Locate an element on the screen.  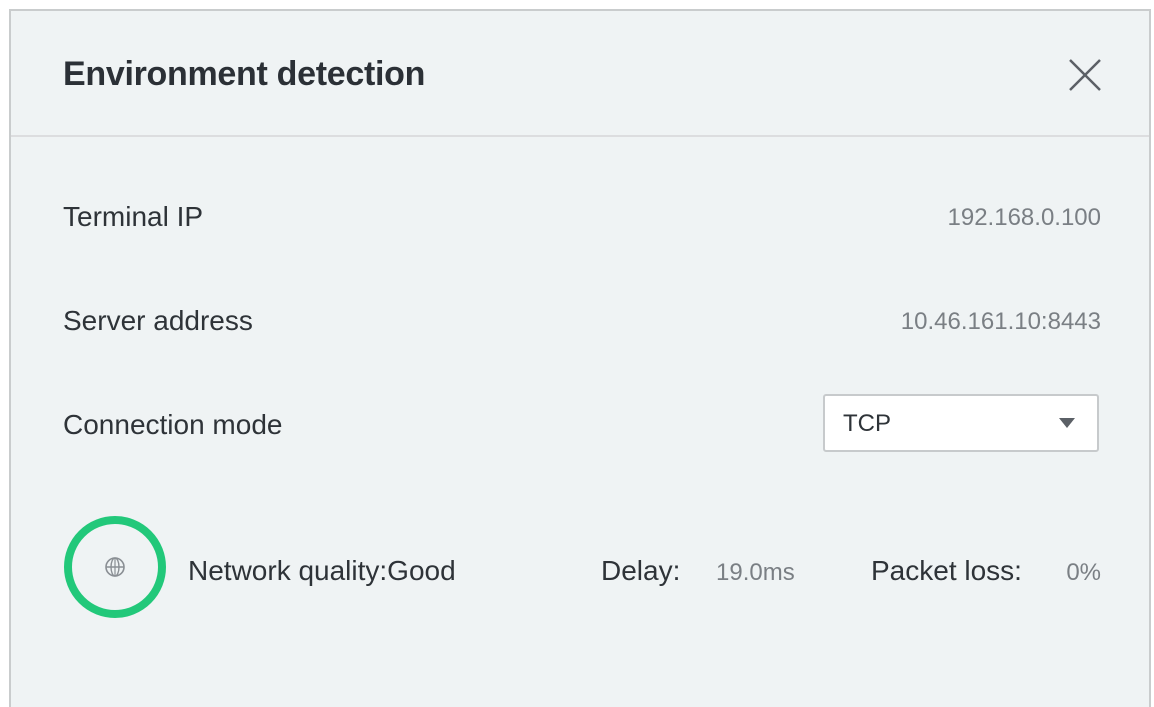
packet-loss-label: Packet loss: is located at coordinates (946, 570).